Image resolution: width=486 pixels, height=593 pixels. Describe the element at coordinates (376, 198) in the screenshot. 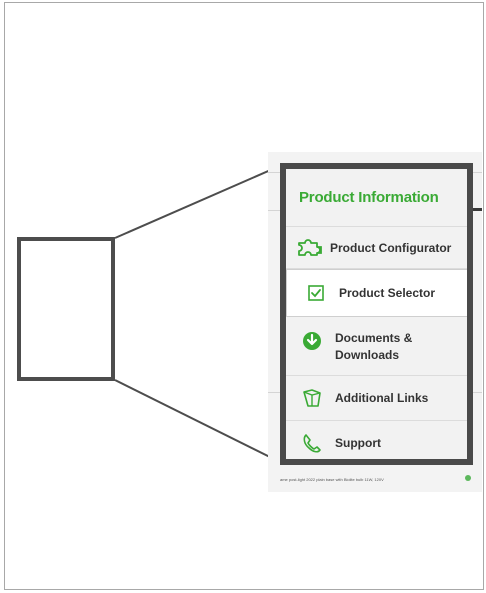

I see `menu-title: Product Information` at that location.